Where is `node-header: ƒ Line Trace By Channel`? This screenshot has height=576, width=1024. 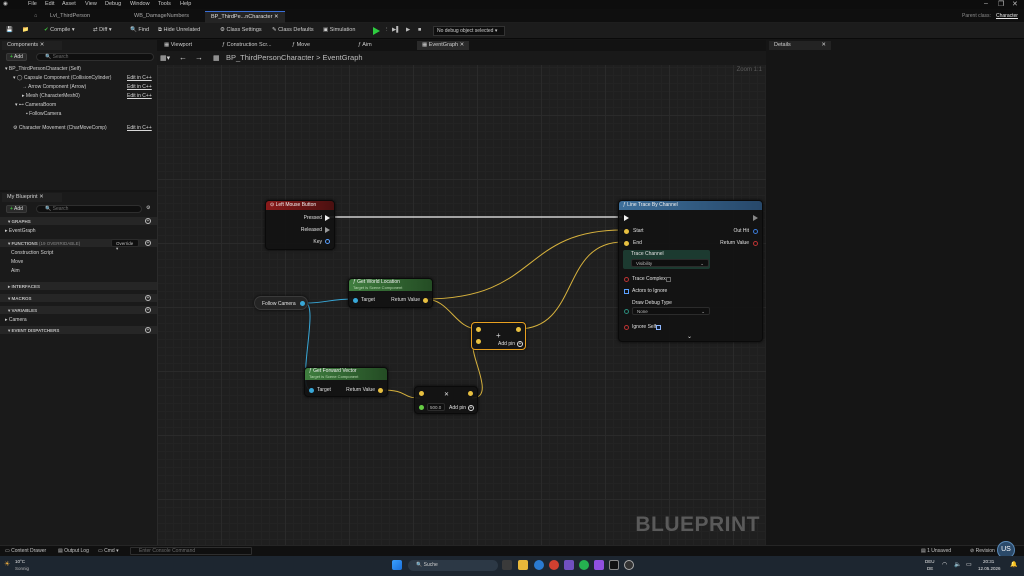 node-header: ƒ Line Trace By Channel is located at coordinates (690, 205).